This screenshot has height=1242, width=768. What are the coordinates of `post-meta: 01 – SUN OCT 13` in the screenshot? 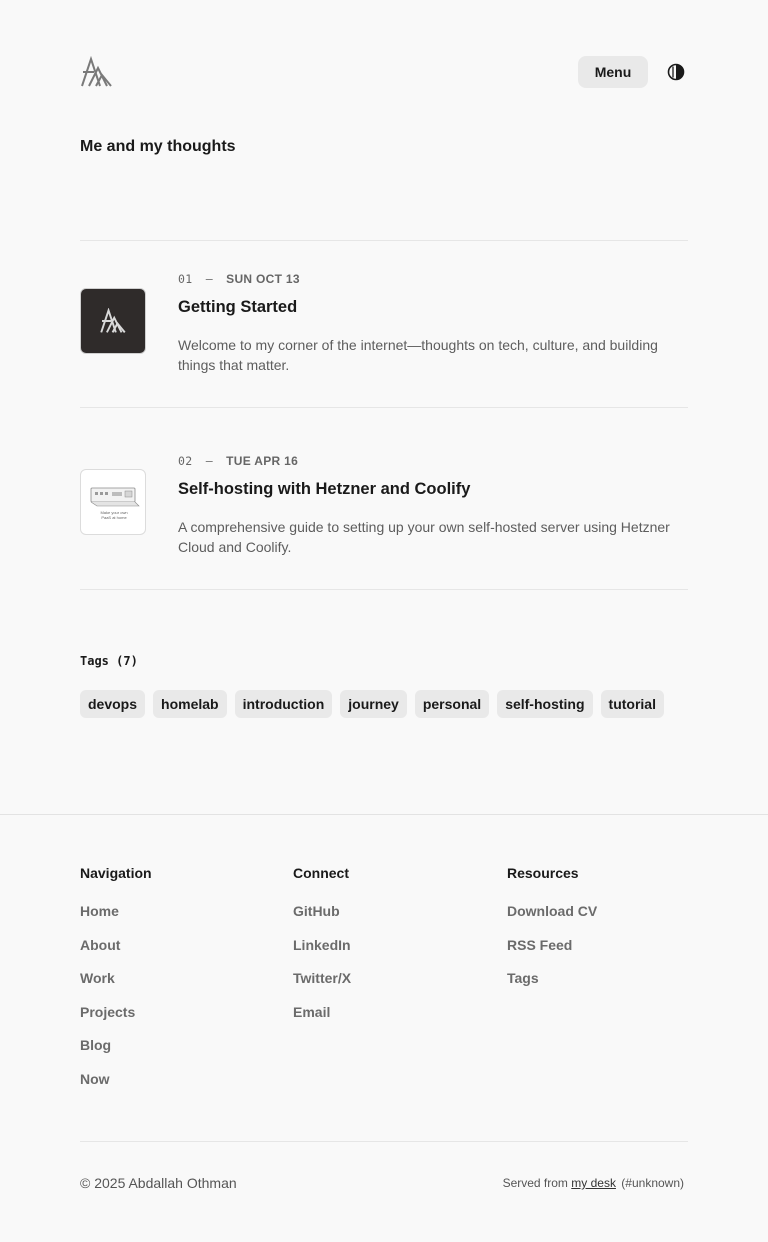 It's located at (239, 279).